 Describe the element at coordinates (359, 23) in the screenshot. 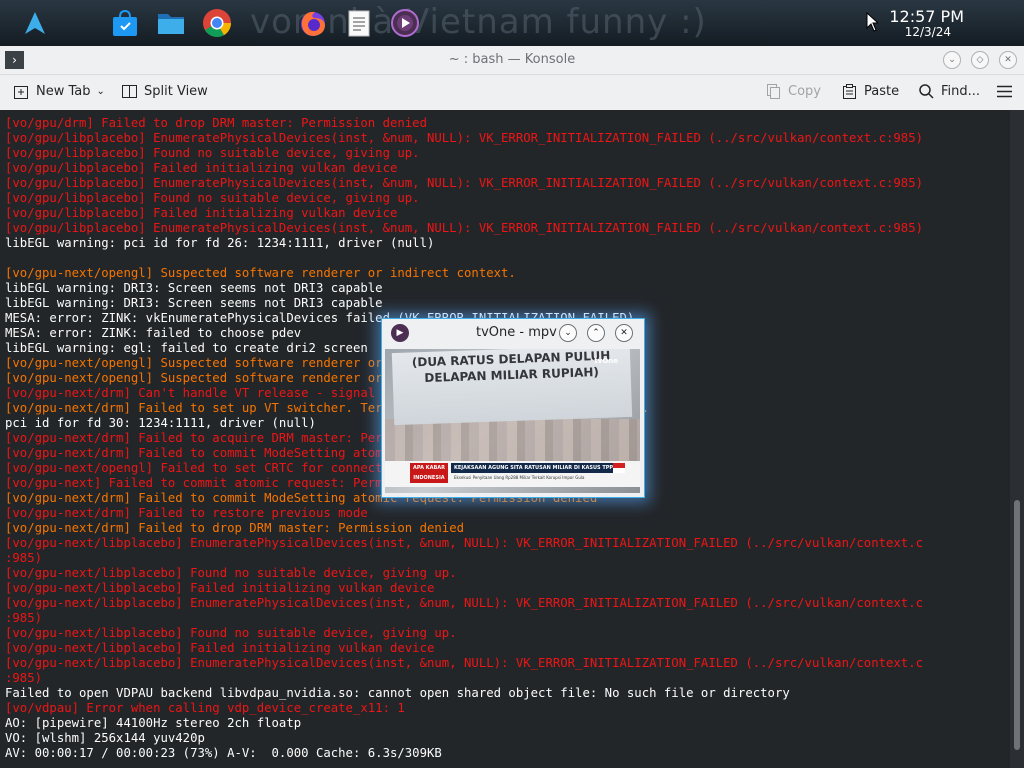

I see `text-editor-icon` at that location.